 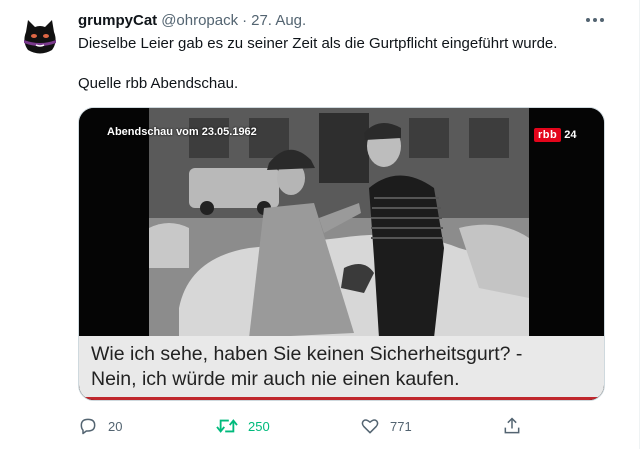 I want to click on reply-count: 20, so click(x=115, y=426).